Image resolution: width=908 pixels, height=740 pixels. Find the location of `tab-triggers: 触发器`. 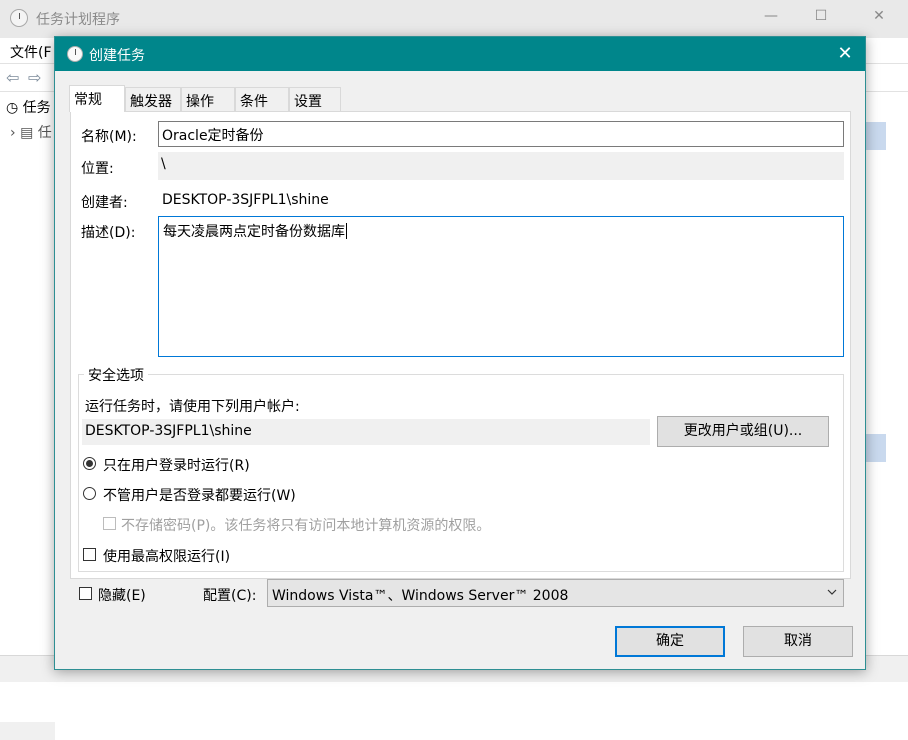

tab-triggers: 触发器 is located at coordinates (153, 99).